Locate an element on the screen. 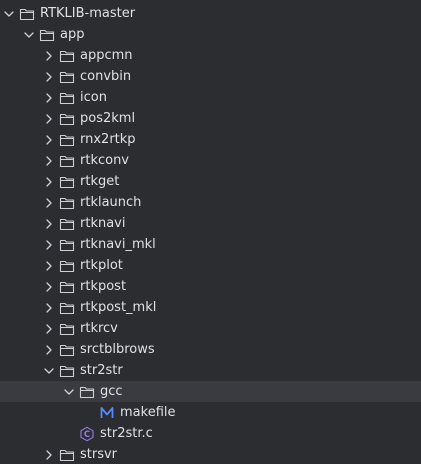 This screenshot has height=464, width=421. tree-item-label: srctblbrows is located at coordinates (117, 349).